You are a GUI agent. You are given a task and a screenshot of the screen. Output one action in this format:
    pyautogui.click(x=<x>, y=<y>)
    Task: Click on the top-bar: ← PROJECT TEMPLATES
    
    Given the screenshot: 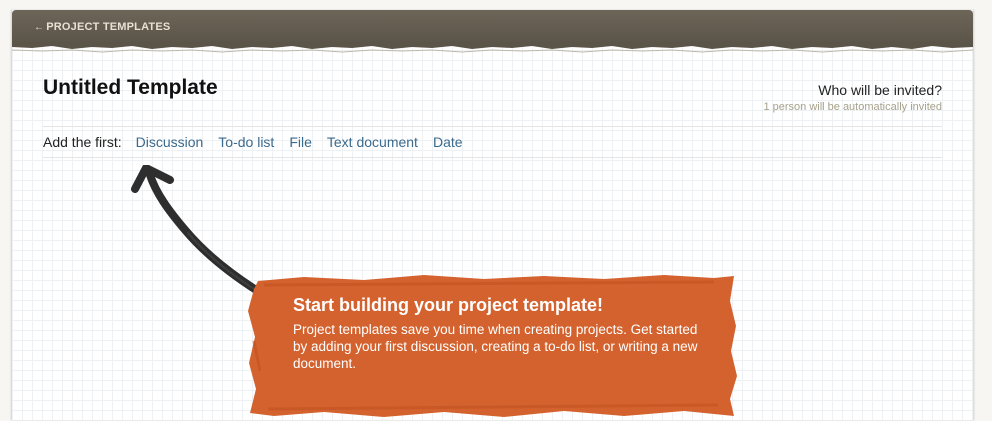 What is the action you would take?
    pyautogui.click(x=492, y=27)
    